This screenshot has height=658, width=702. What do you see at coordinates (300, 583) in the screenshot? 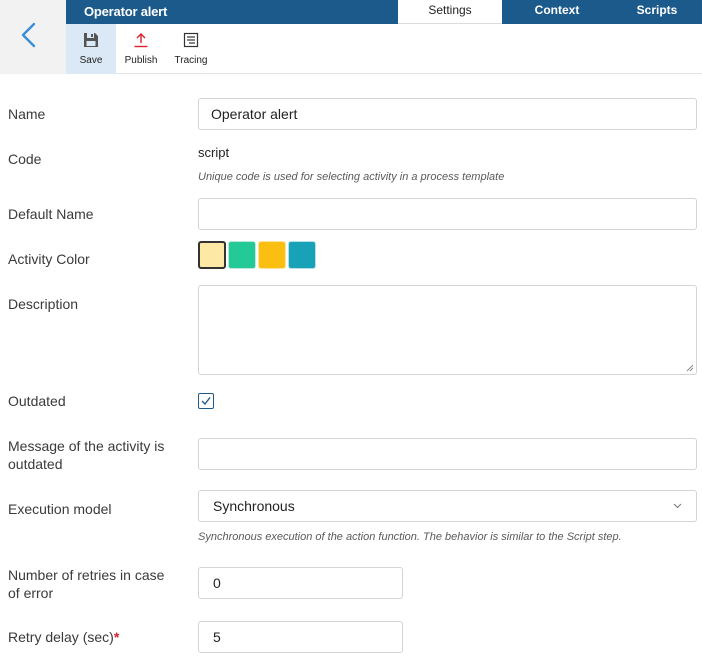
I see `retries-input: 0` at bounding box center [300, 583].